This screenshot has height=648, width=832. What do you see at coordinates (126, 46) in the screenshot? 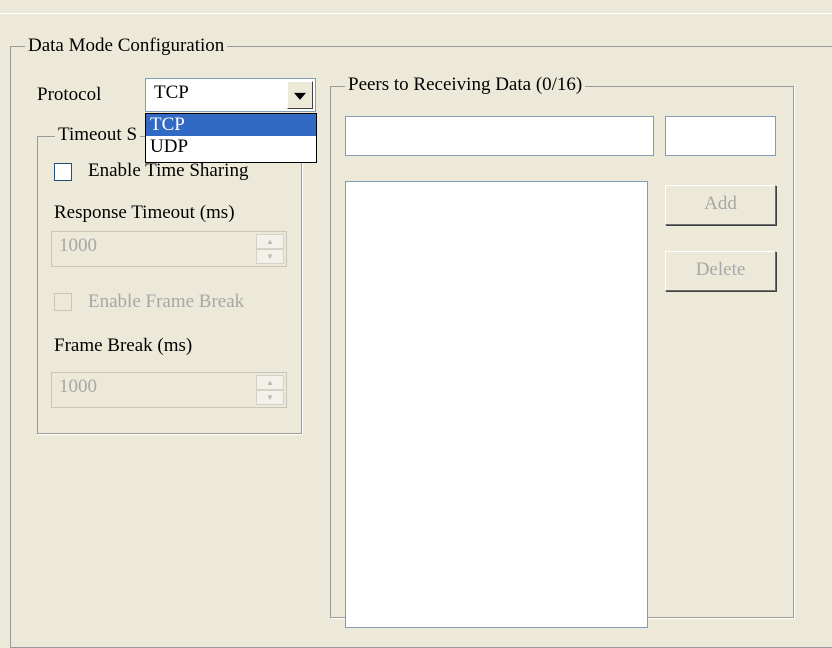
I see `data-mode-configuration-title: Data Mode Configuration` at bounding box center [126, 46].